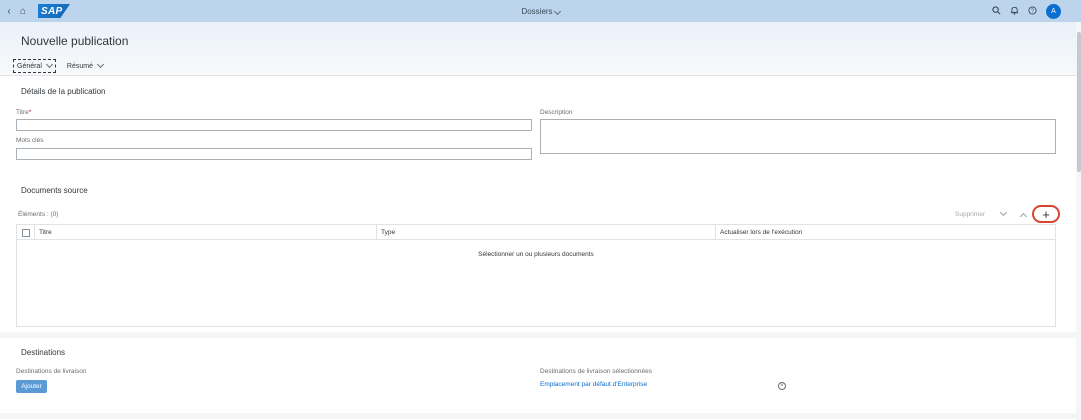  I want to click on scrollbar, so click(1078, 221).